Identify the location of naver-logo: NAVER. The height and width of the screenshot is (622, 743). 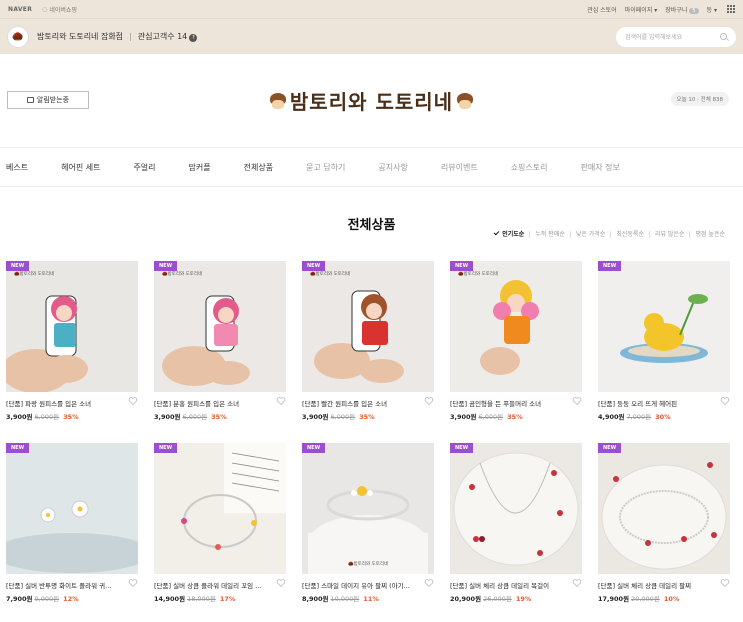
(20, 9).